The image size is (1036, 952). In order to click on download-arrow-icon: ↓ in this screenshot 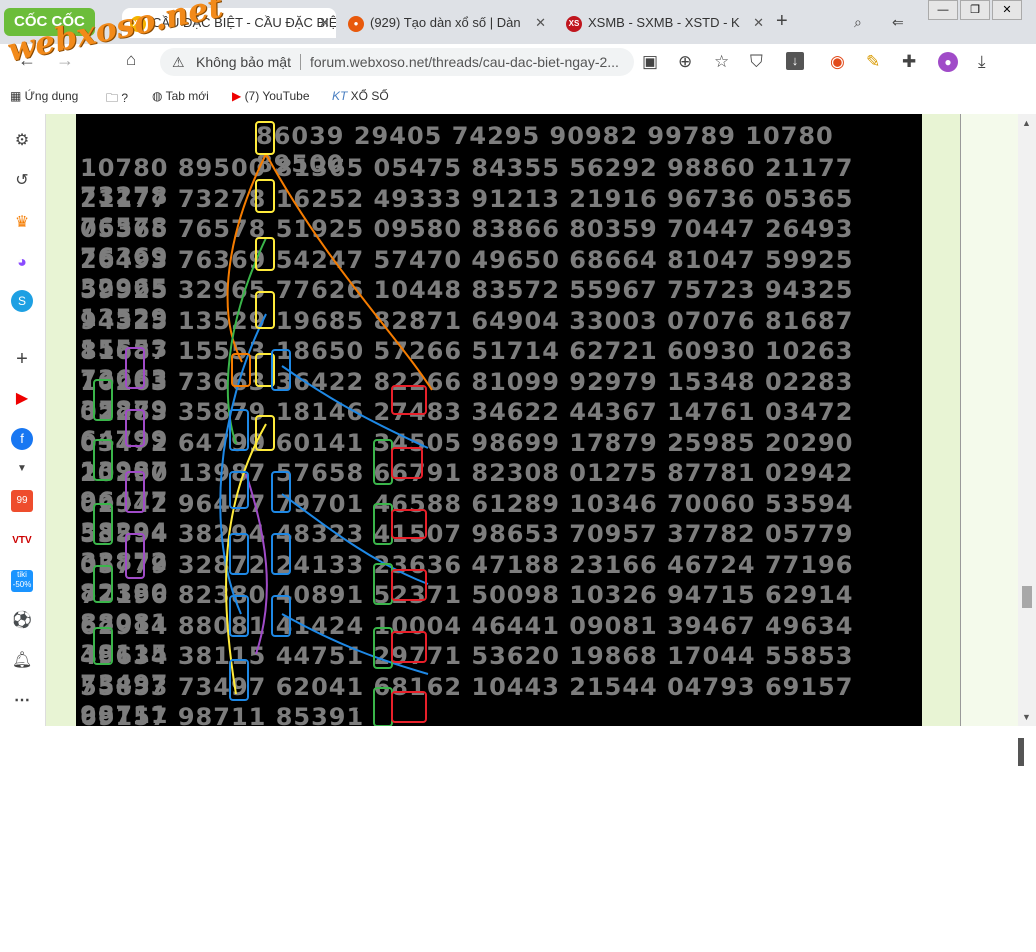, I will do `click(795, 61)`.